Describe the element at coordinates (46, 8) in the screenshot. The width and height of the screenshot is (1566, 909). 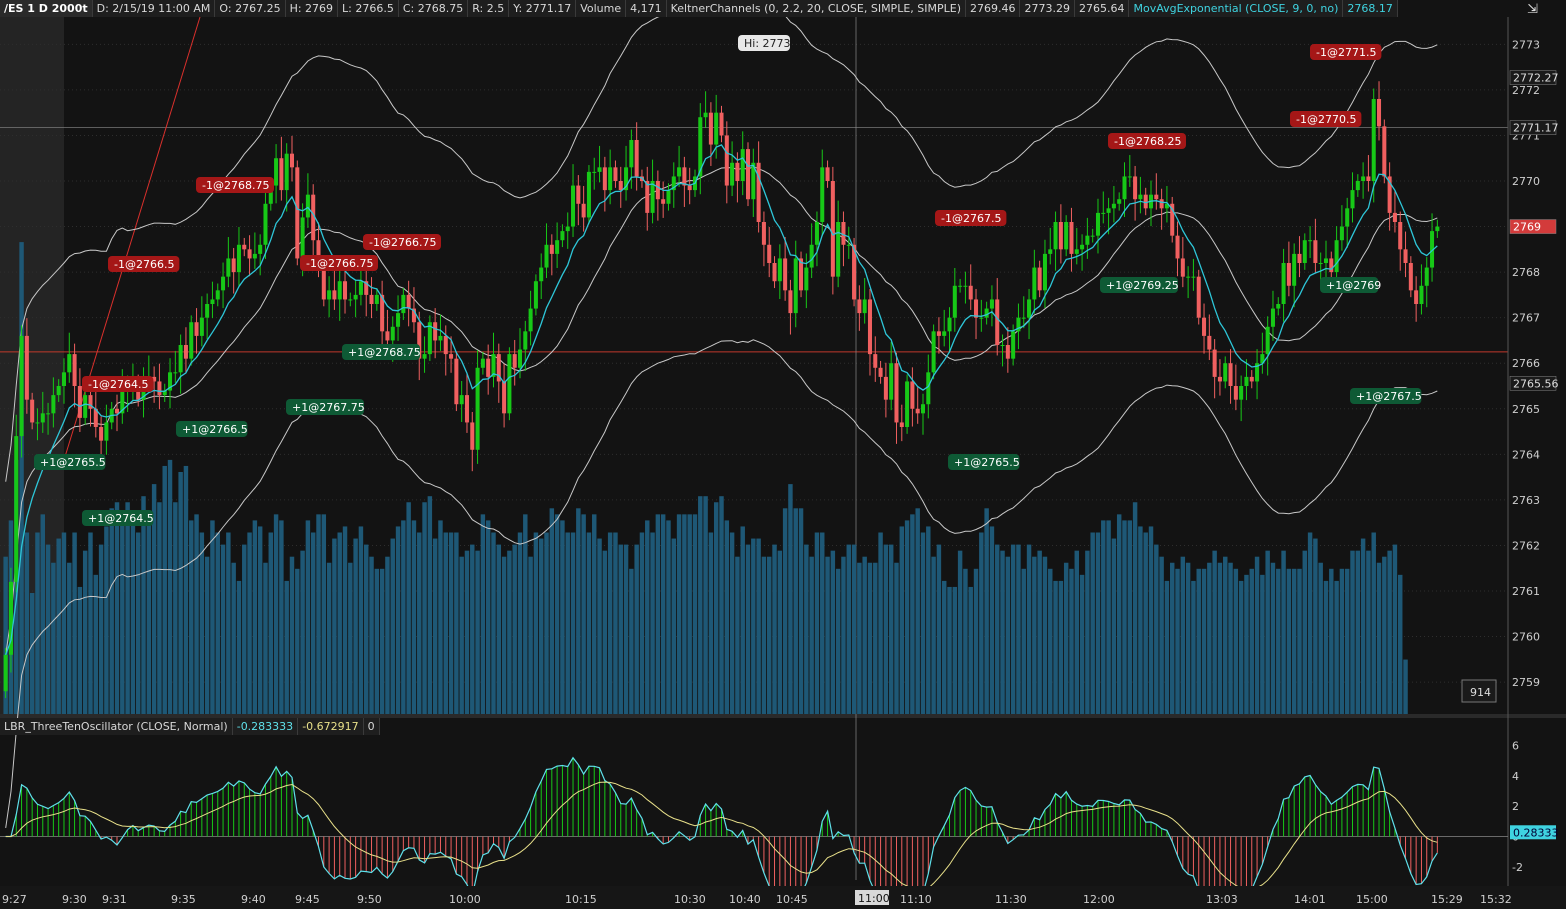
I see `symbol-label: /ES 1 D 2000t` at that location.